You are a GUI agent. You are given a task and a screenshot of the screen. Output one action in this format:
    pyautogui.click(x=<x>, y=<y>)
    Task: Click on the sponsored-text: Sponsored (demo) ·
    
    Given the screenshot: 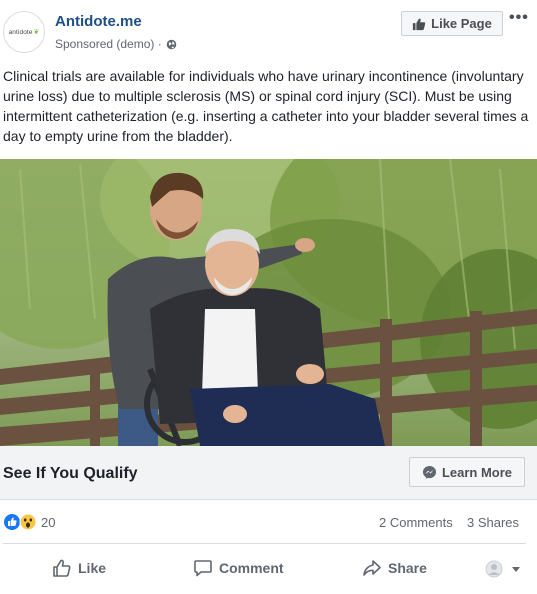 What is the action you would take?
    pyautogui.click(x=108, y=44)
    